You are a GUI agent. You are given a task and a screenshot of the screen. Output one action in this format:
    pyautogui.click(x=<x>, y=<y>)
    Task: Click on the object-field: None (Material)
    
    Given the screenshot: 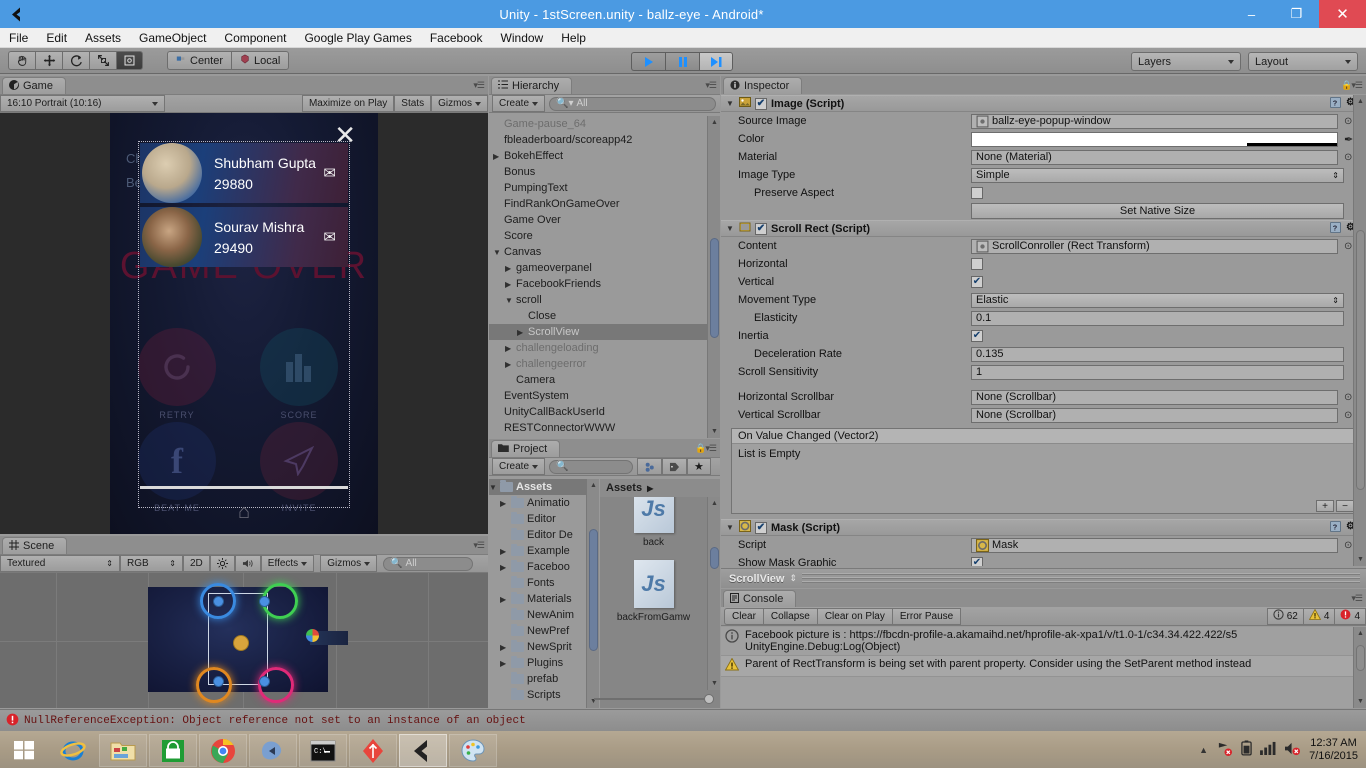 What is the action you would take?
    pyautogui.click(x=1154, y=157)
    